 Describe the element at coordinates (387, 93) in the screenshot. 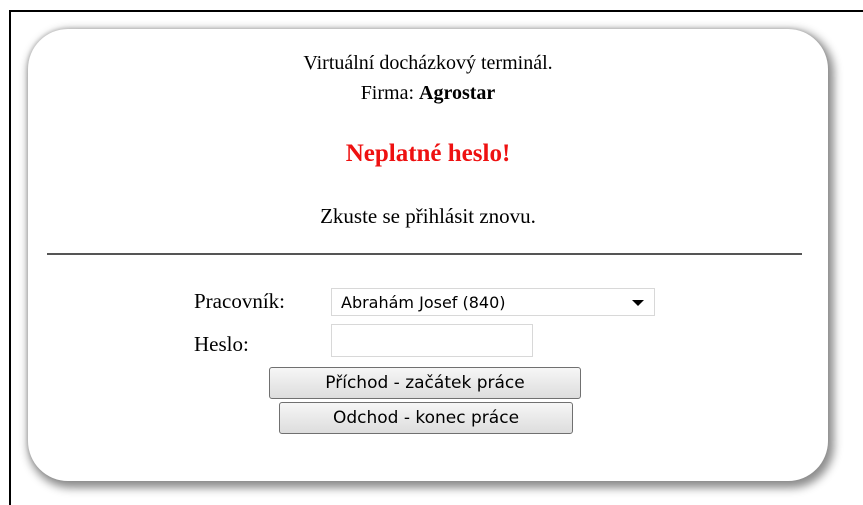

I see `firm-label: Firma:` at that location.